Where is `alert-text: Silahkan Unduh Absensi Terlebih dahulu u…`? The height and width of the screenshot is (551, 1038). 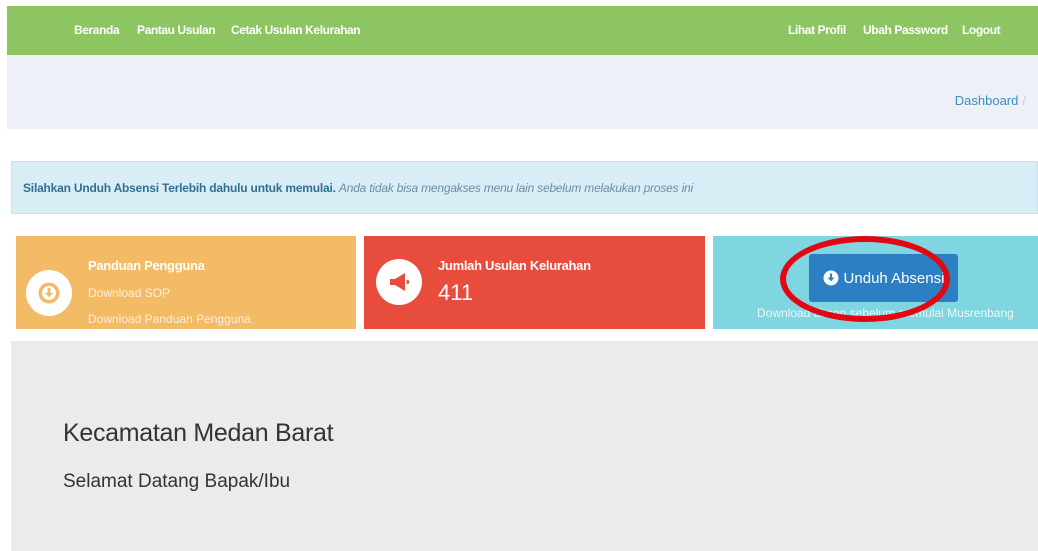 alert-text: Silahkan Unduh Absensi Terlebih dahulu u… is located at coordinates (358, 188).